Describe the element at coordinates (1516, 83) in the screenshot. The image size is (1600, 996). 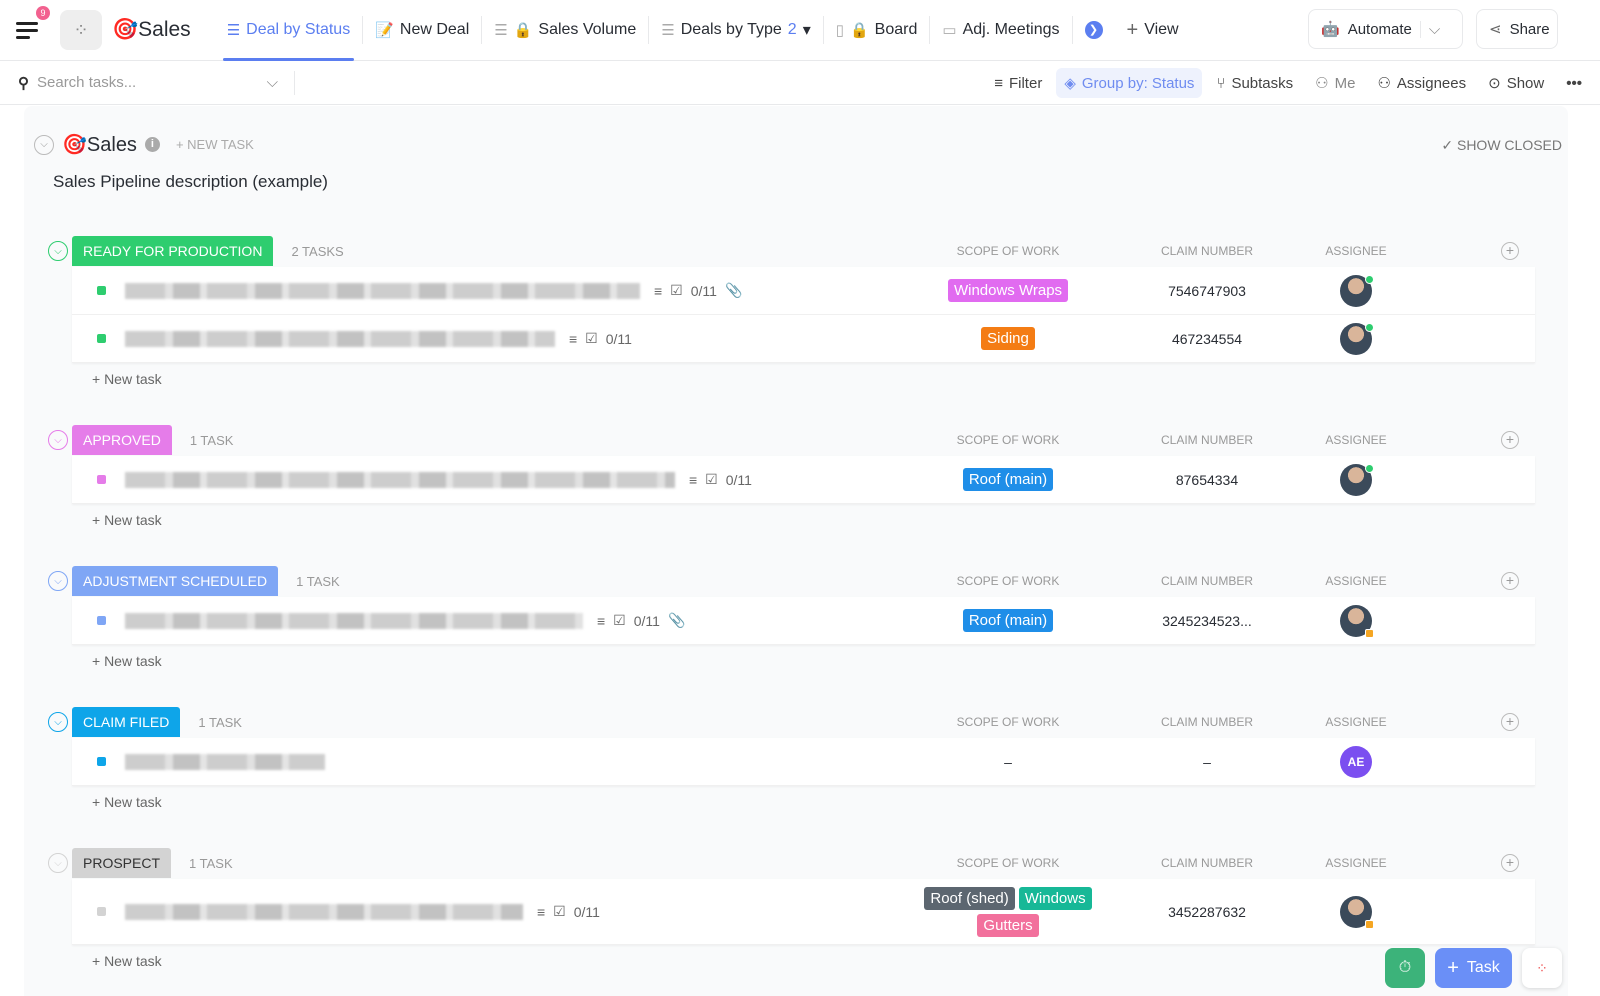
I see `show-button: ⊙ Show` at that location.